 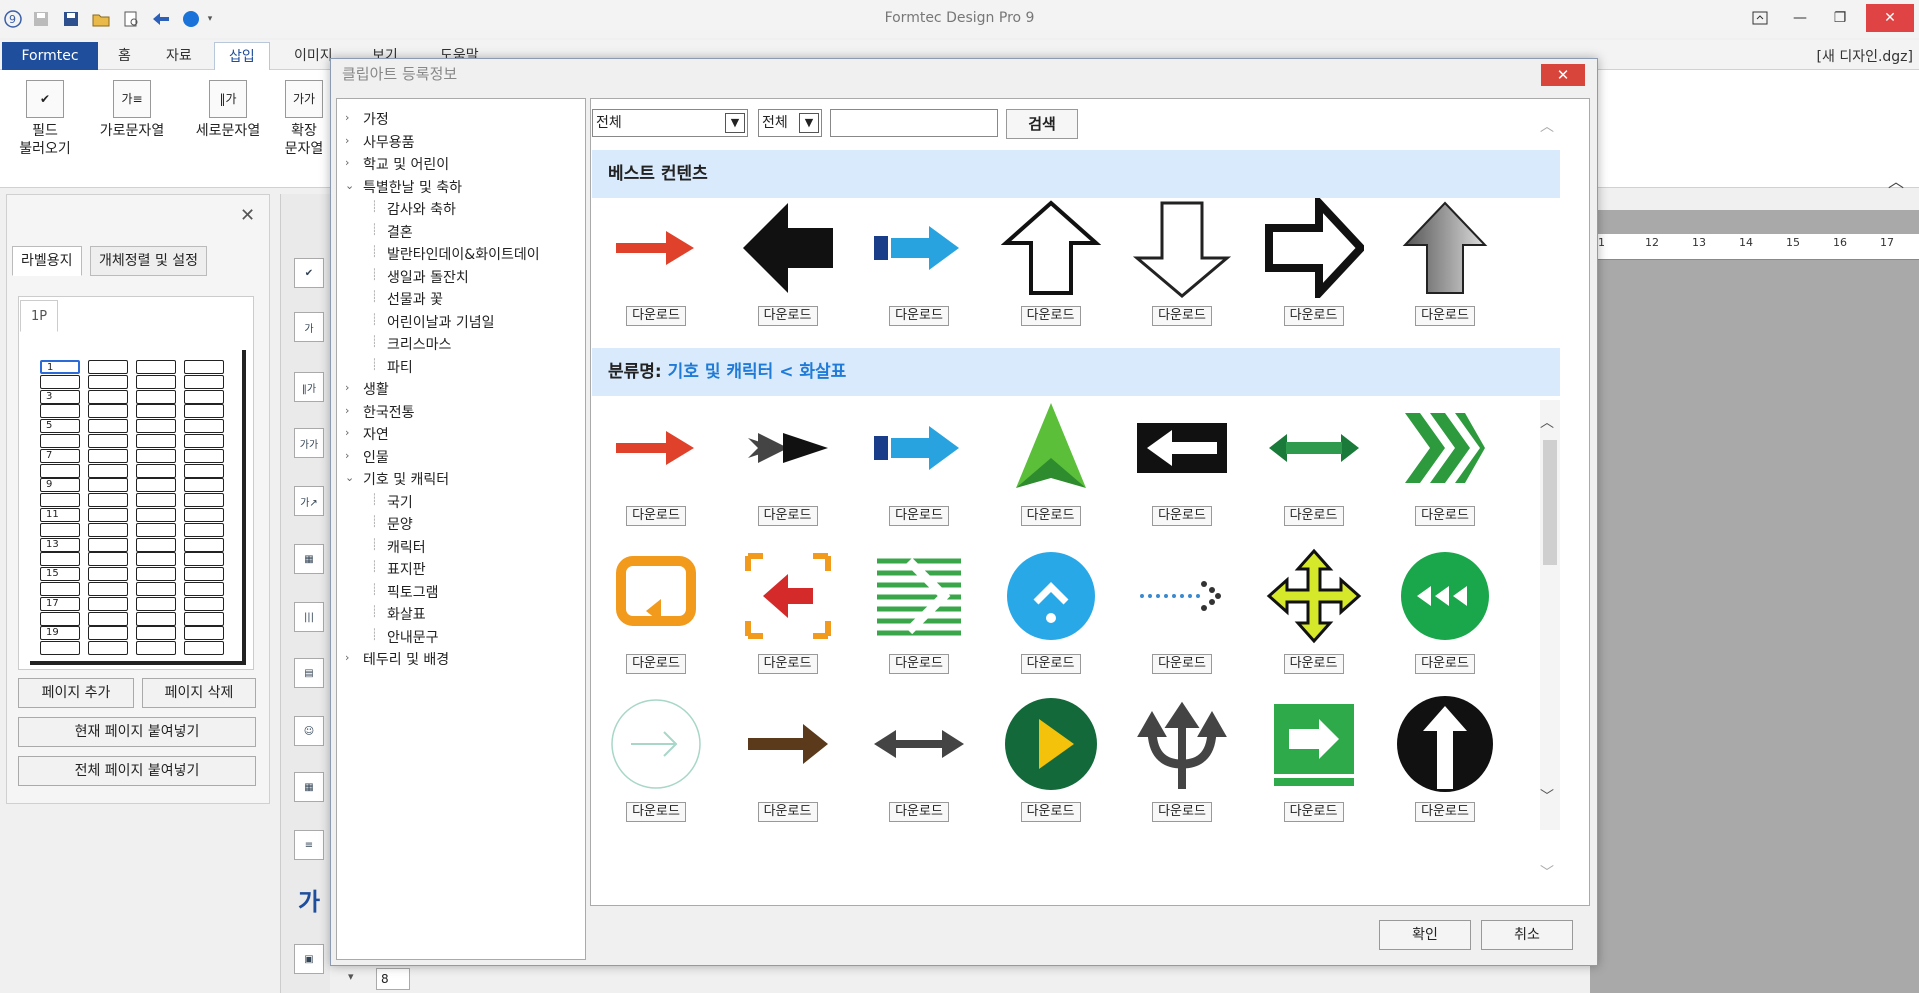 What do you see at coordinates (406, 479) in the screenshot?
I see `tree-node: 기호 및 캐릭터` at bounding box center [406, 479].